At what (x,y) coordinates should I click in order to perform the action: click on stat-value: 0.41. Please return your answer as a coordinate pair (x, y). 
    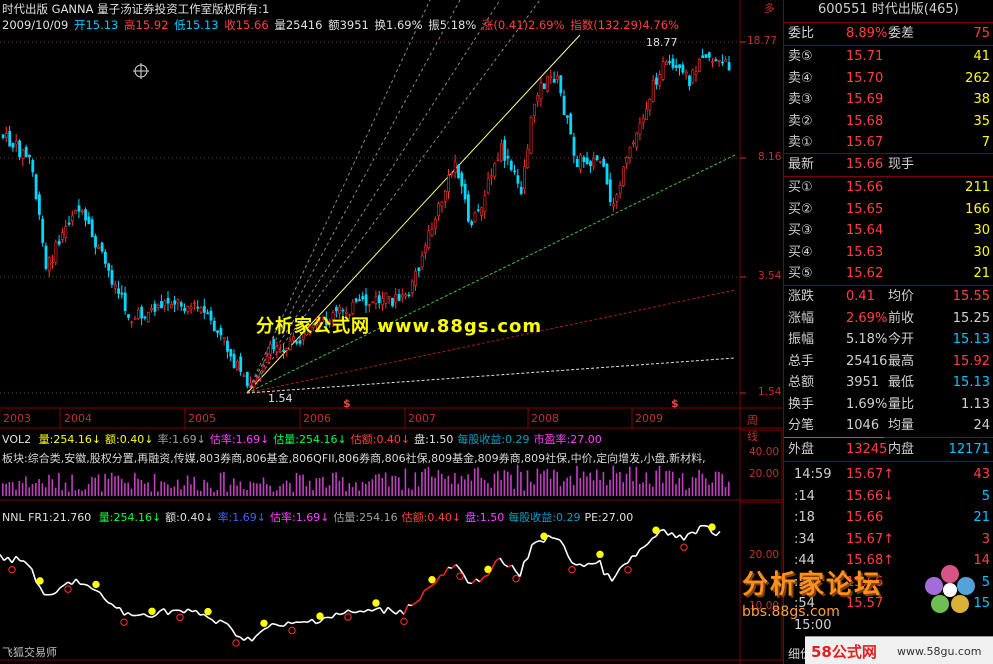
    Looking at the image, I should click on (860, 296).